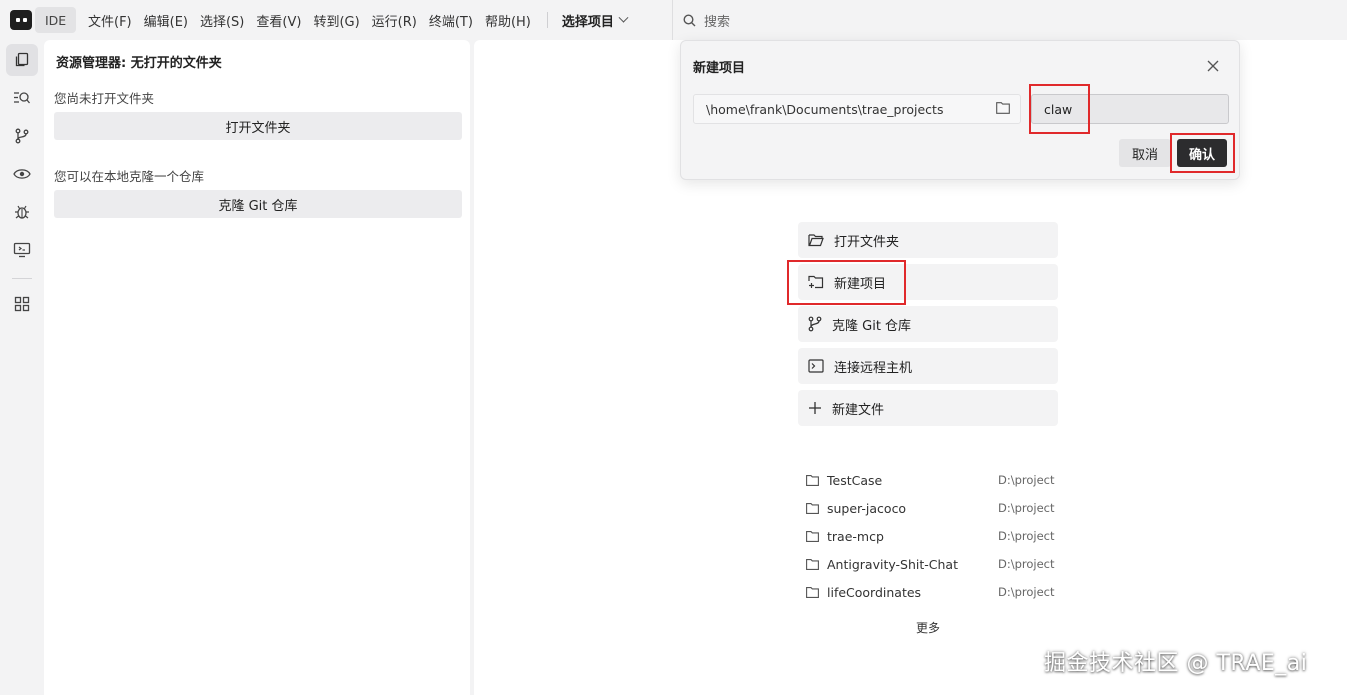 This screenshot has height=695, width=1347. Describe the element at coordinates (858, 410) in the screenshot. I see `start-new-file-label: 新建文件` at that location.